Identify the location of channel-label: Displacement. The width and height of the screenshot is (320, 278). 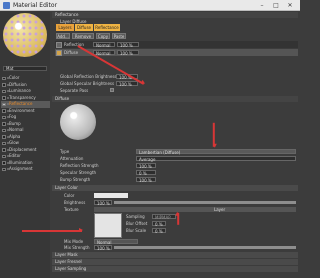
(23, 149).